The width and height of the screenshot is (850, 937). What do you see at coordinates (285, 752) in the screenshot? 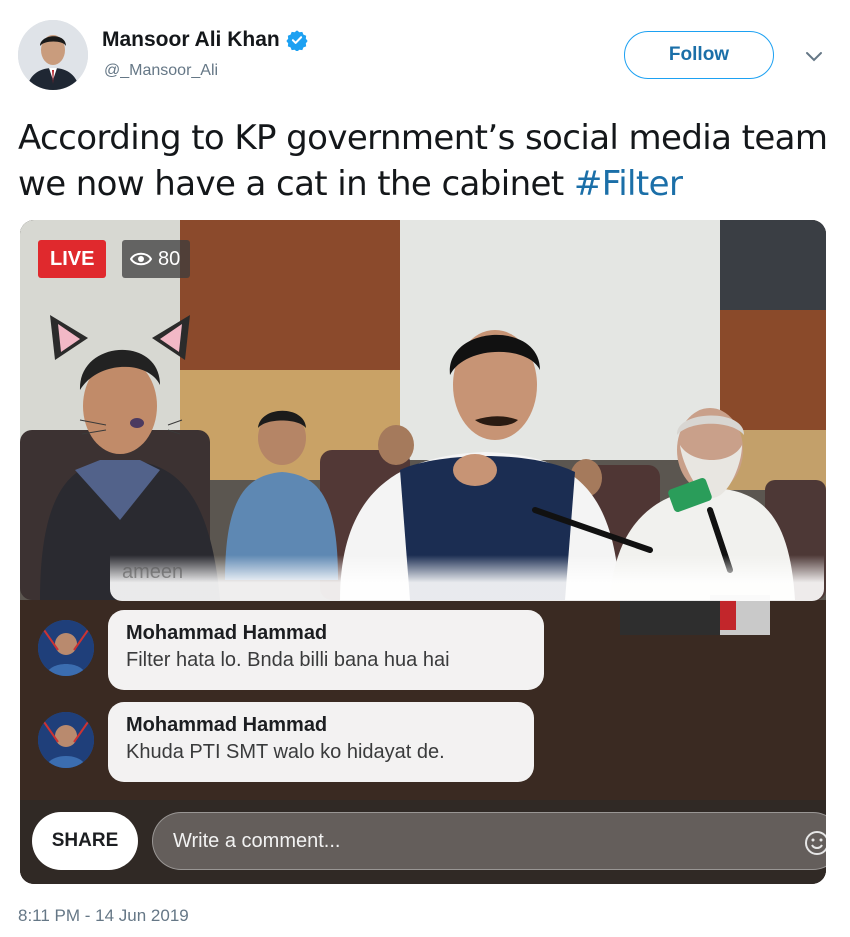
I see `comment-text: Khuda PTI SMT walo ko hidayat de.` at bounding box center [285, 752].